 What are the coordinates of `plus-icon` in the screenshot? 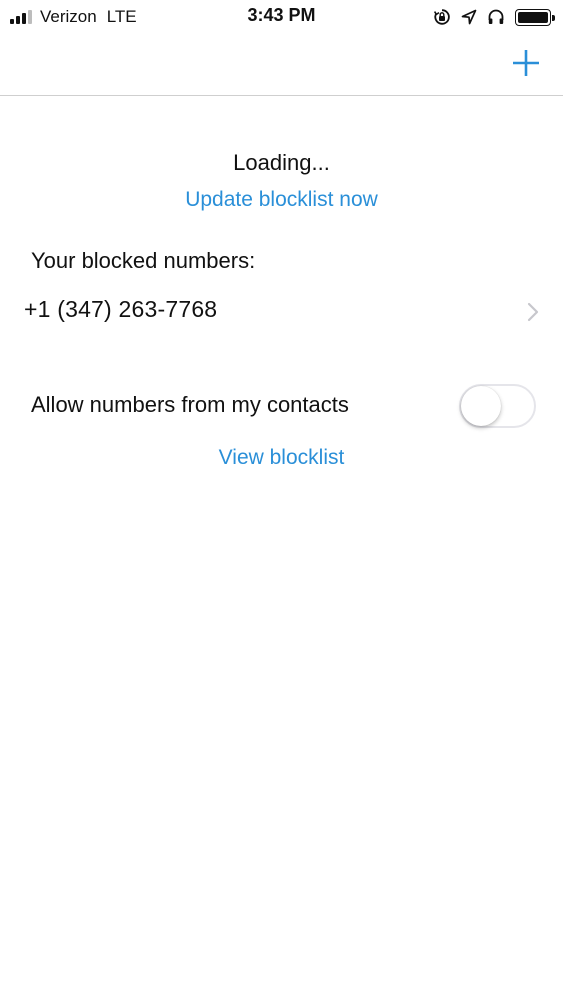 It's located at (526, 63).